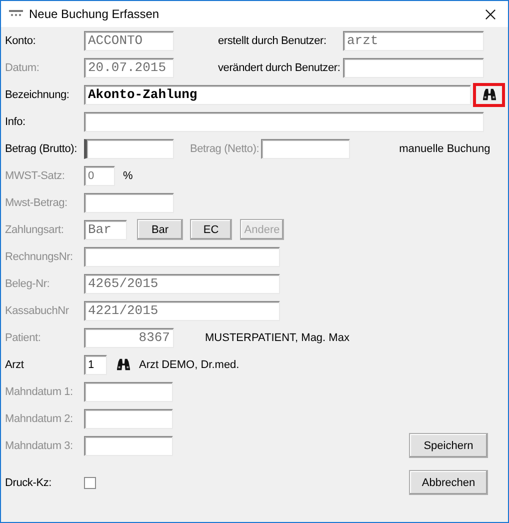 The width and height of the screenshot is (509, 523). I want to click on unit-label: %, so click(128, 176).